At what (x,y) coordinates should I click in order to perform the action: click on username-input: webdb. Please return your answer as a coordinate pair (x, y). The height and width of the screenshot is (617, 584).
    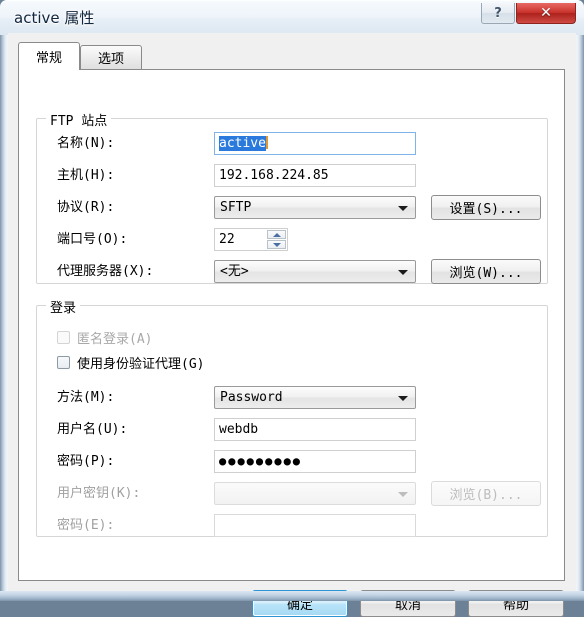
    Looking at the image, I should click on (315, 429).